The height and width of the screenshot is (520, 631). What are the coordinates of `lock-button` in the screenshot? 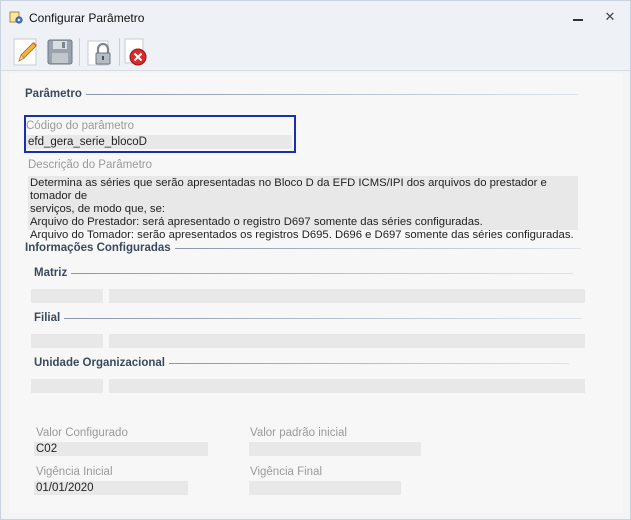 It's located at (100, 52).